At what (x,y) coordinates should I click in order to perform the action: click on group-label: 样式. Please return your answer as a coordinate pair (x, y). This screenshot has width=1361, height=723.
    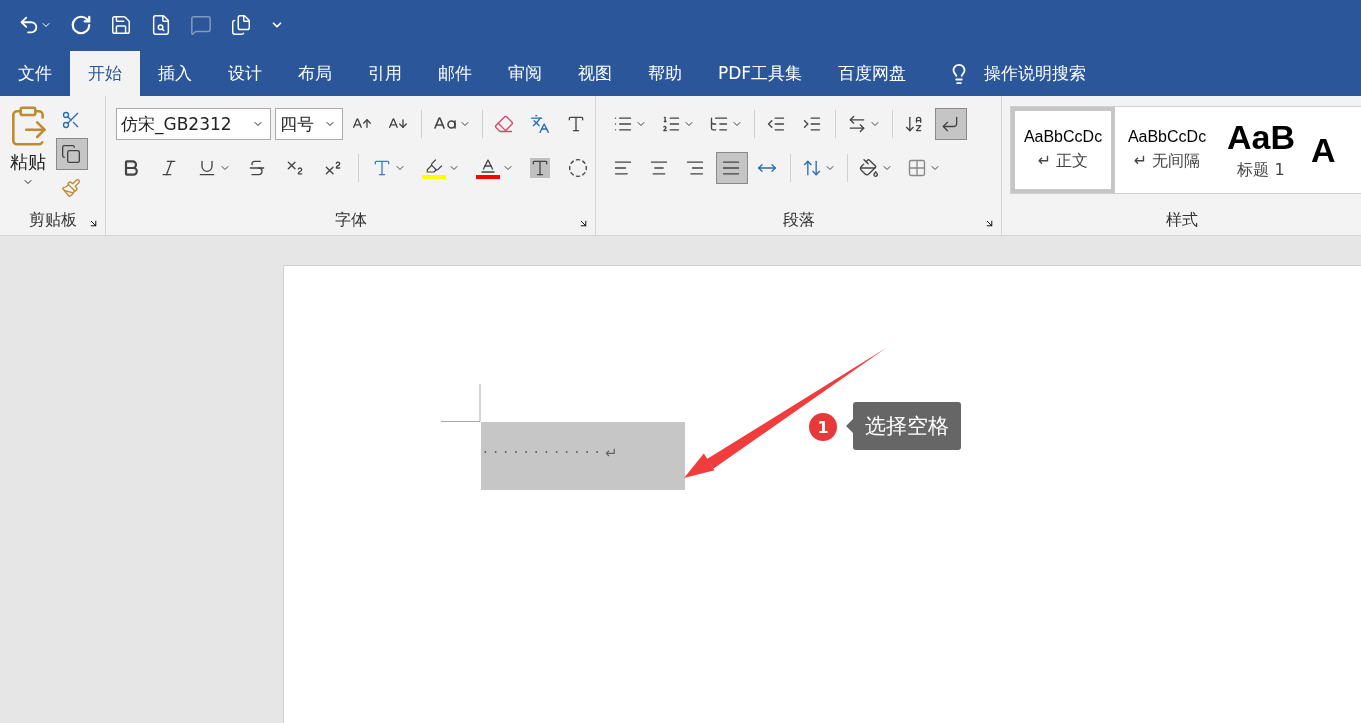
    Looking at the image, I should click on (1181, 220).